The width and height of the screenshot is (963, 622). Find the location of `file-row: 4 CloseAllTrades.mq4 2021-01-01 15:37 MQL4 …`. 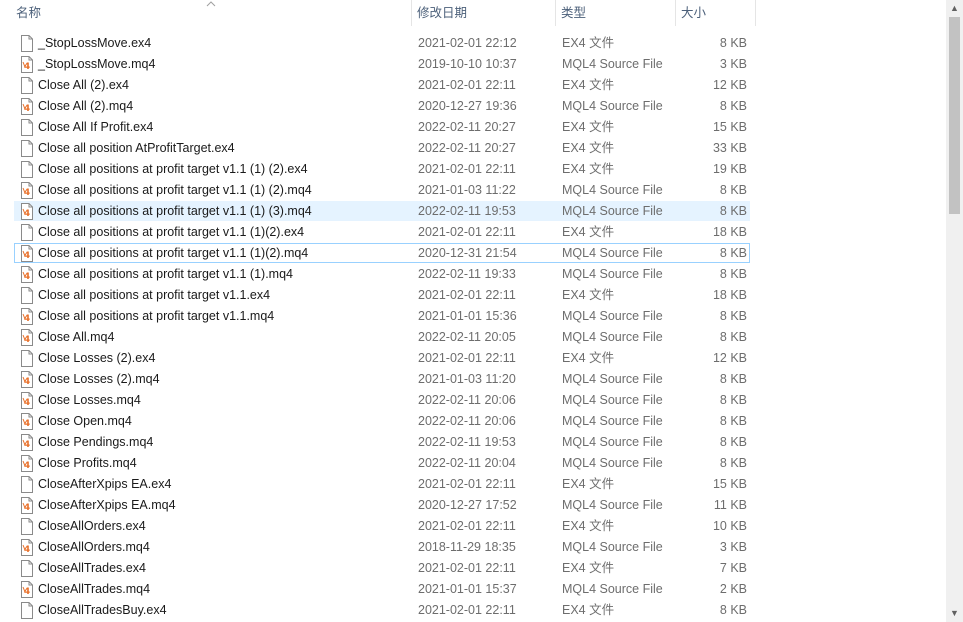

file-row: 4 CloseAllTrades.mq4 2021-01-01 15:37 MQL4 … is located at coordinates (382, 589).